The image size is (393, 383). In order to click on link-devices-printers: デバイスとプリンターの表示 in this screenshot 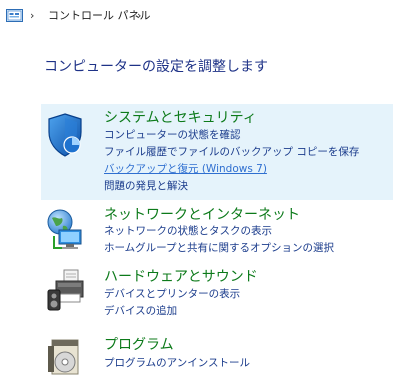, I will do `click(172, 294)`.